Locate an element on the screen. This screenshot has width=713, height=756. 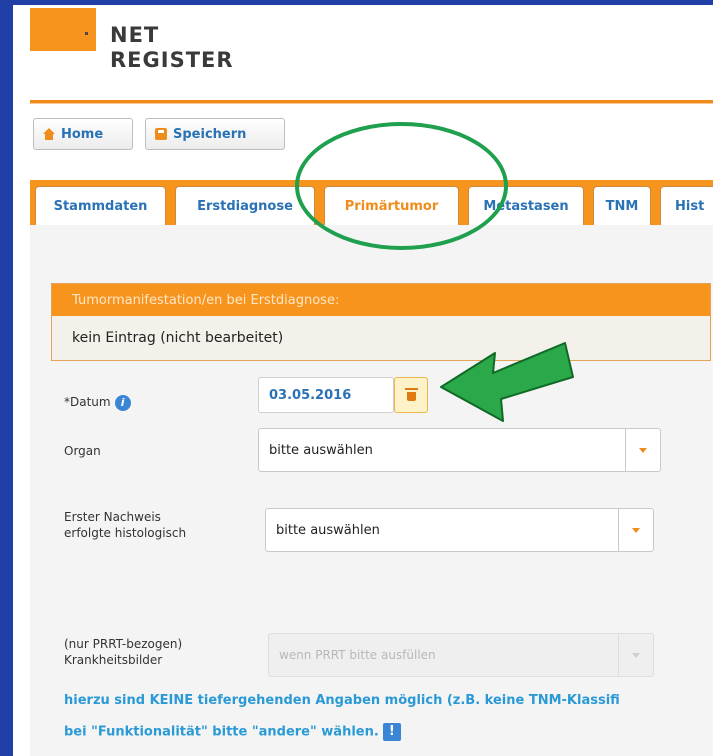
tab-erstdiagnose: Erstdiagnose is located at coordinates (245, 205).